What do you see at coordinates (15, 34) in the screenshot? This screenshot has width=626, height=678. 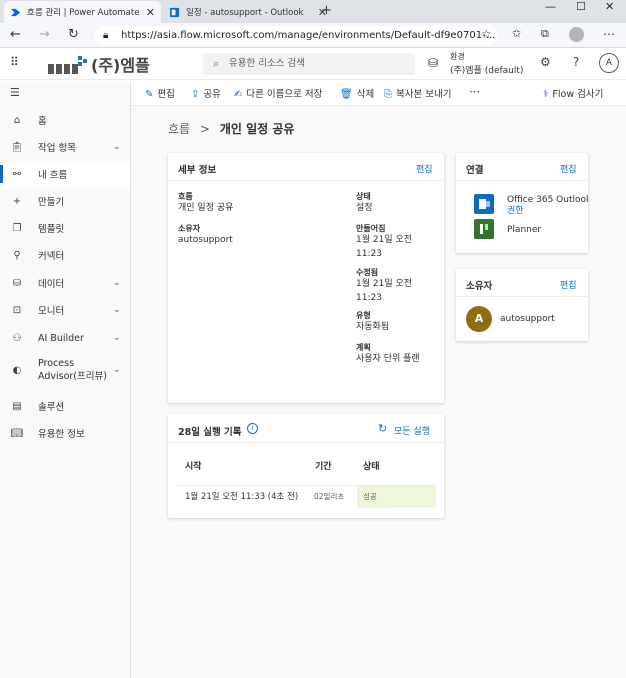 I see `back-icon: ←` at bounding box center [15, 34].